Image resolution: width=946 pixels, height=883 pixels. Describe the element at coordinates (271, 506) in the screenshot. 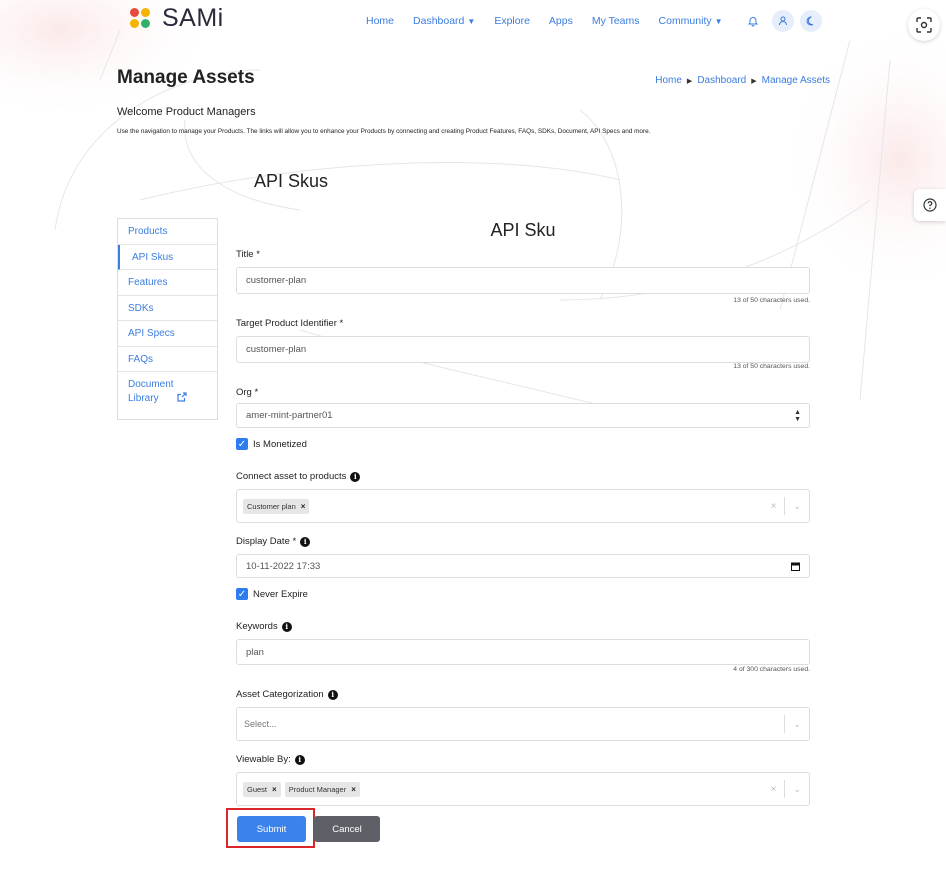

I see `chip-label: Customer plan` at that location.